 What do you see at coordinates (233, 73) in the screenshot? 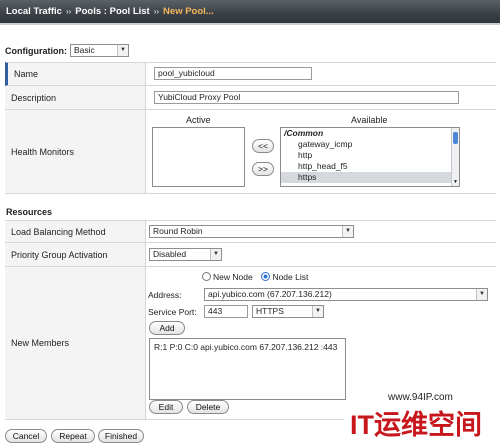
I see `name-input: pool_yubicloud` at bounding box center [233, 73].